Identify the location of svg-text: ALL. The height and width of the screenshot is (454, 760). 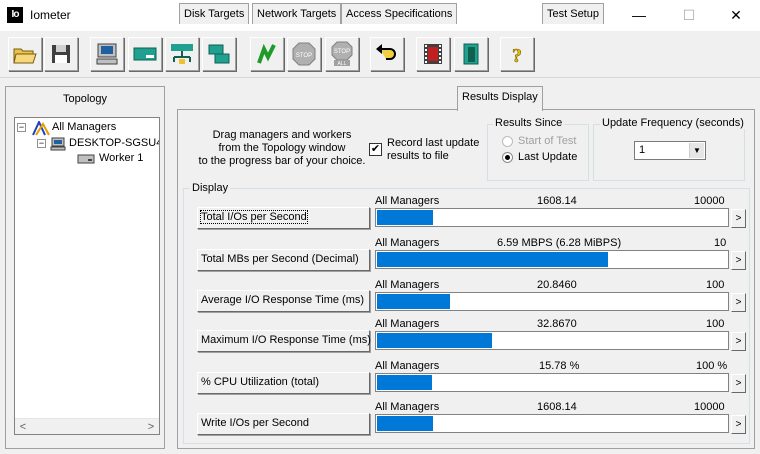
(342, 64).